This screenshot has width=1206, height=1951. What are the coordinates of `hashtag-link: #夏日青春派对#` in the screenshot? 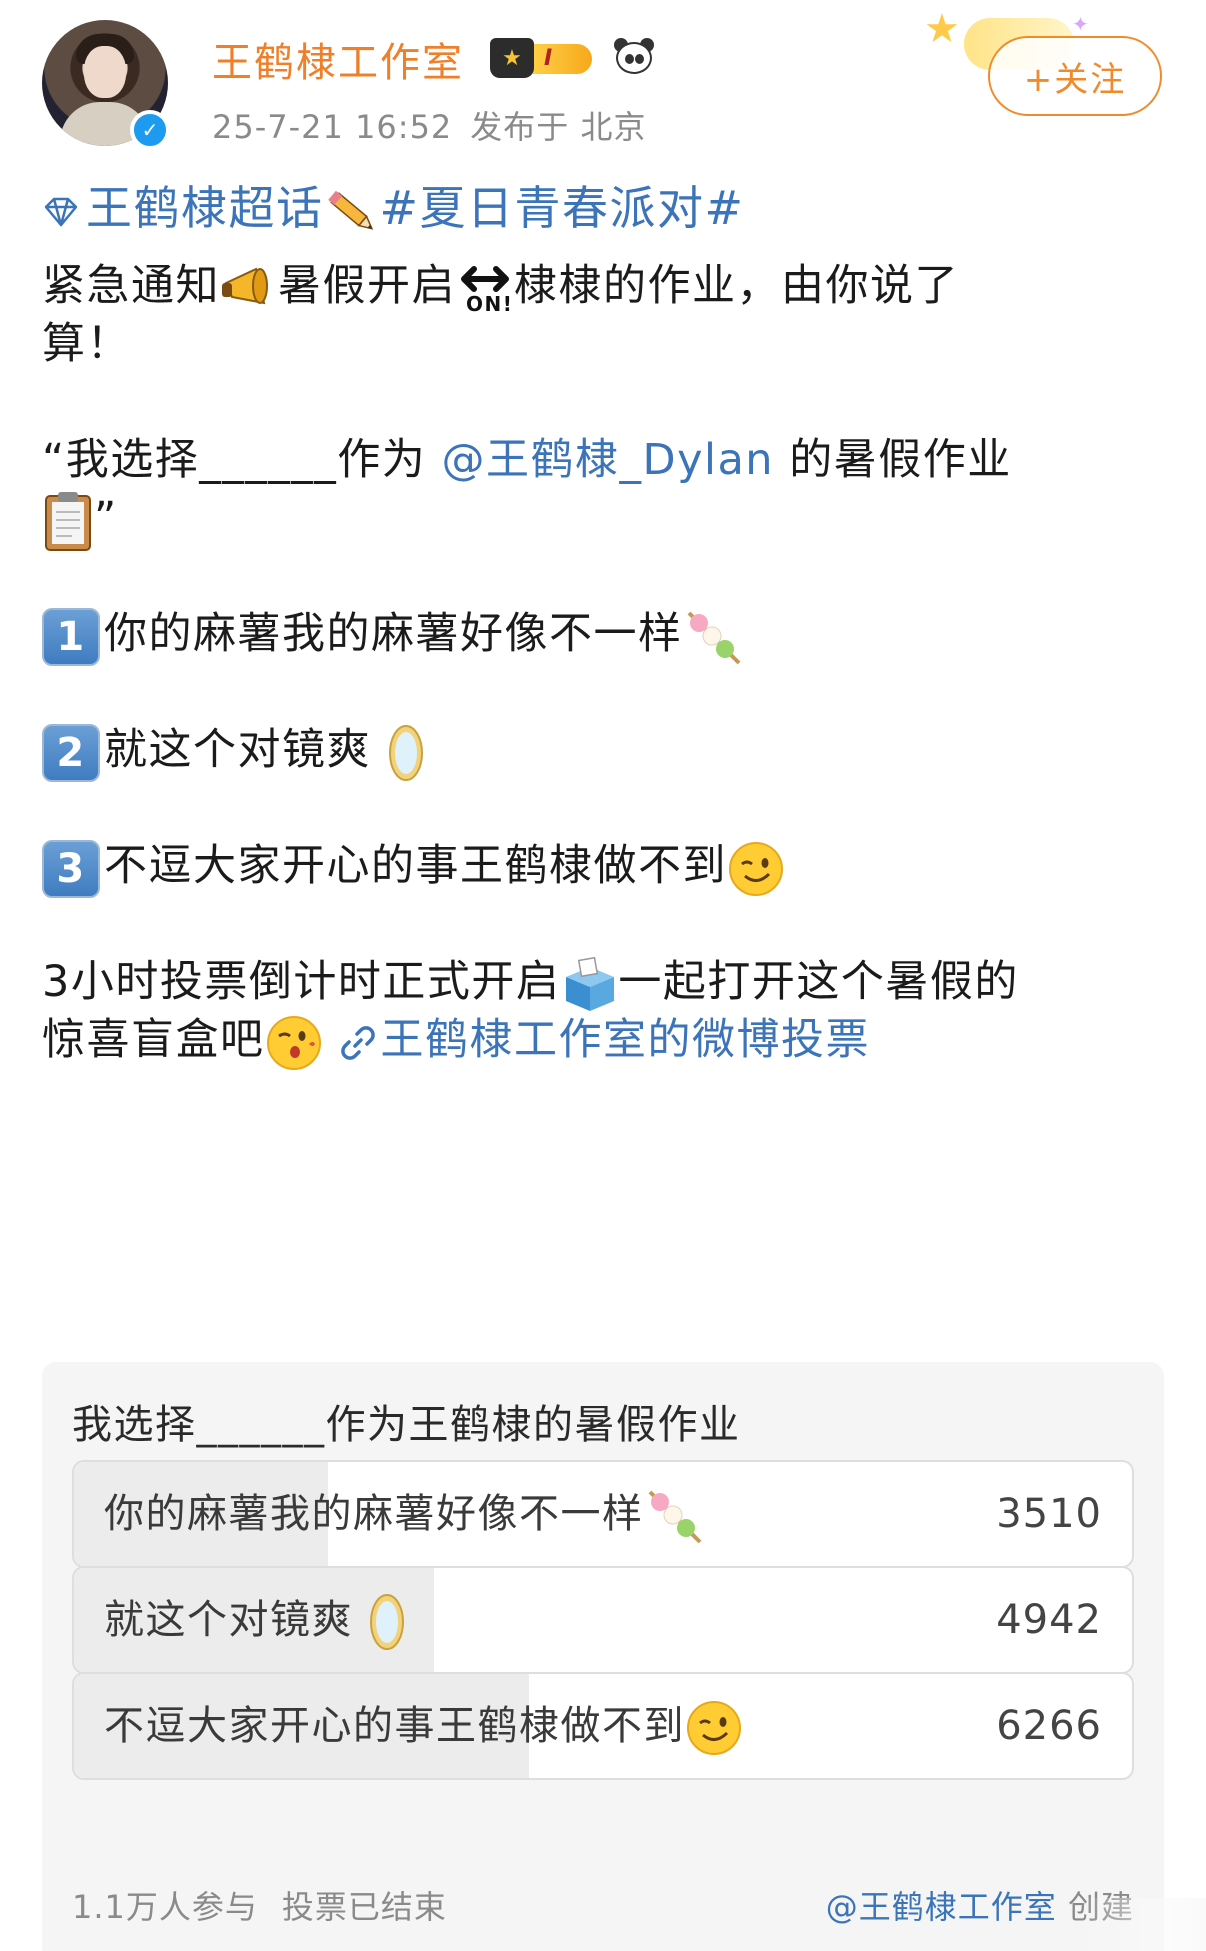 It's located at (562, 208).